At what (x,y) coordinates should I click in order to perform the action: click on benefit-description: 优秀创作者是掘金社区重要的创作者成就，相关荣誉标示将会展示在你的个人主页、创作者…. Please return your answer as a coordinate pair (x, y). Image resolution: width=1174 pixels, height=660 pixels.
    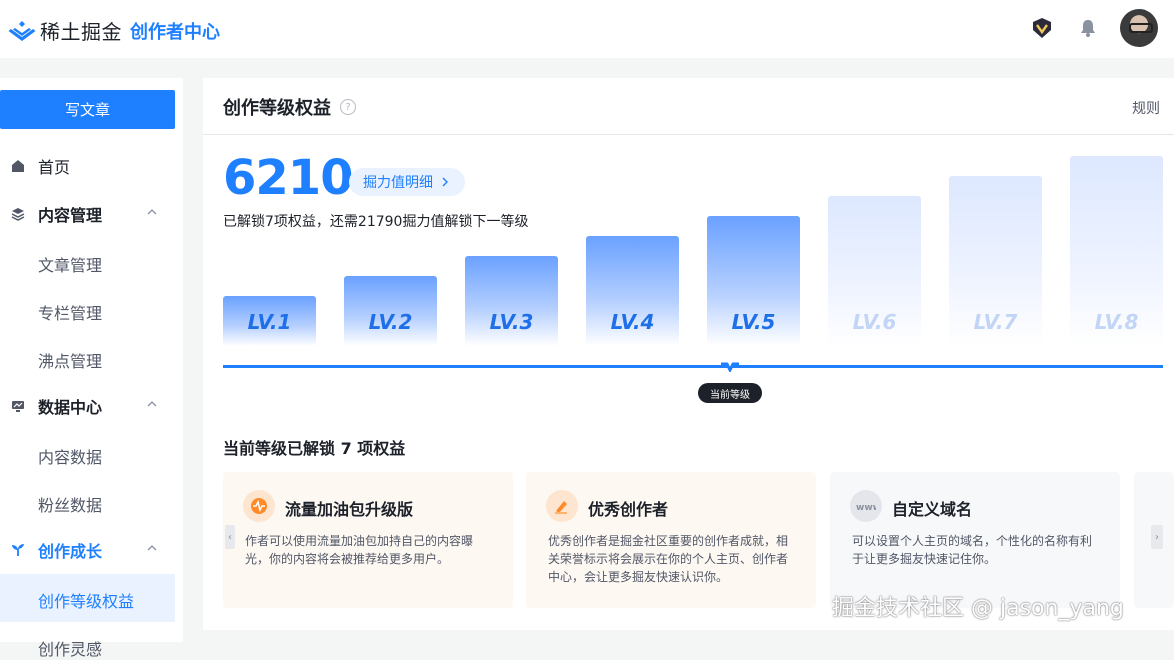
    Looking at the image, I should click on (668, 559).